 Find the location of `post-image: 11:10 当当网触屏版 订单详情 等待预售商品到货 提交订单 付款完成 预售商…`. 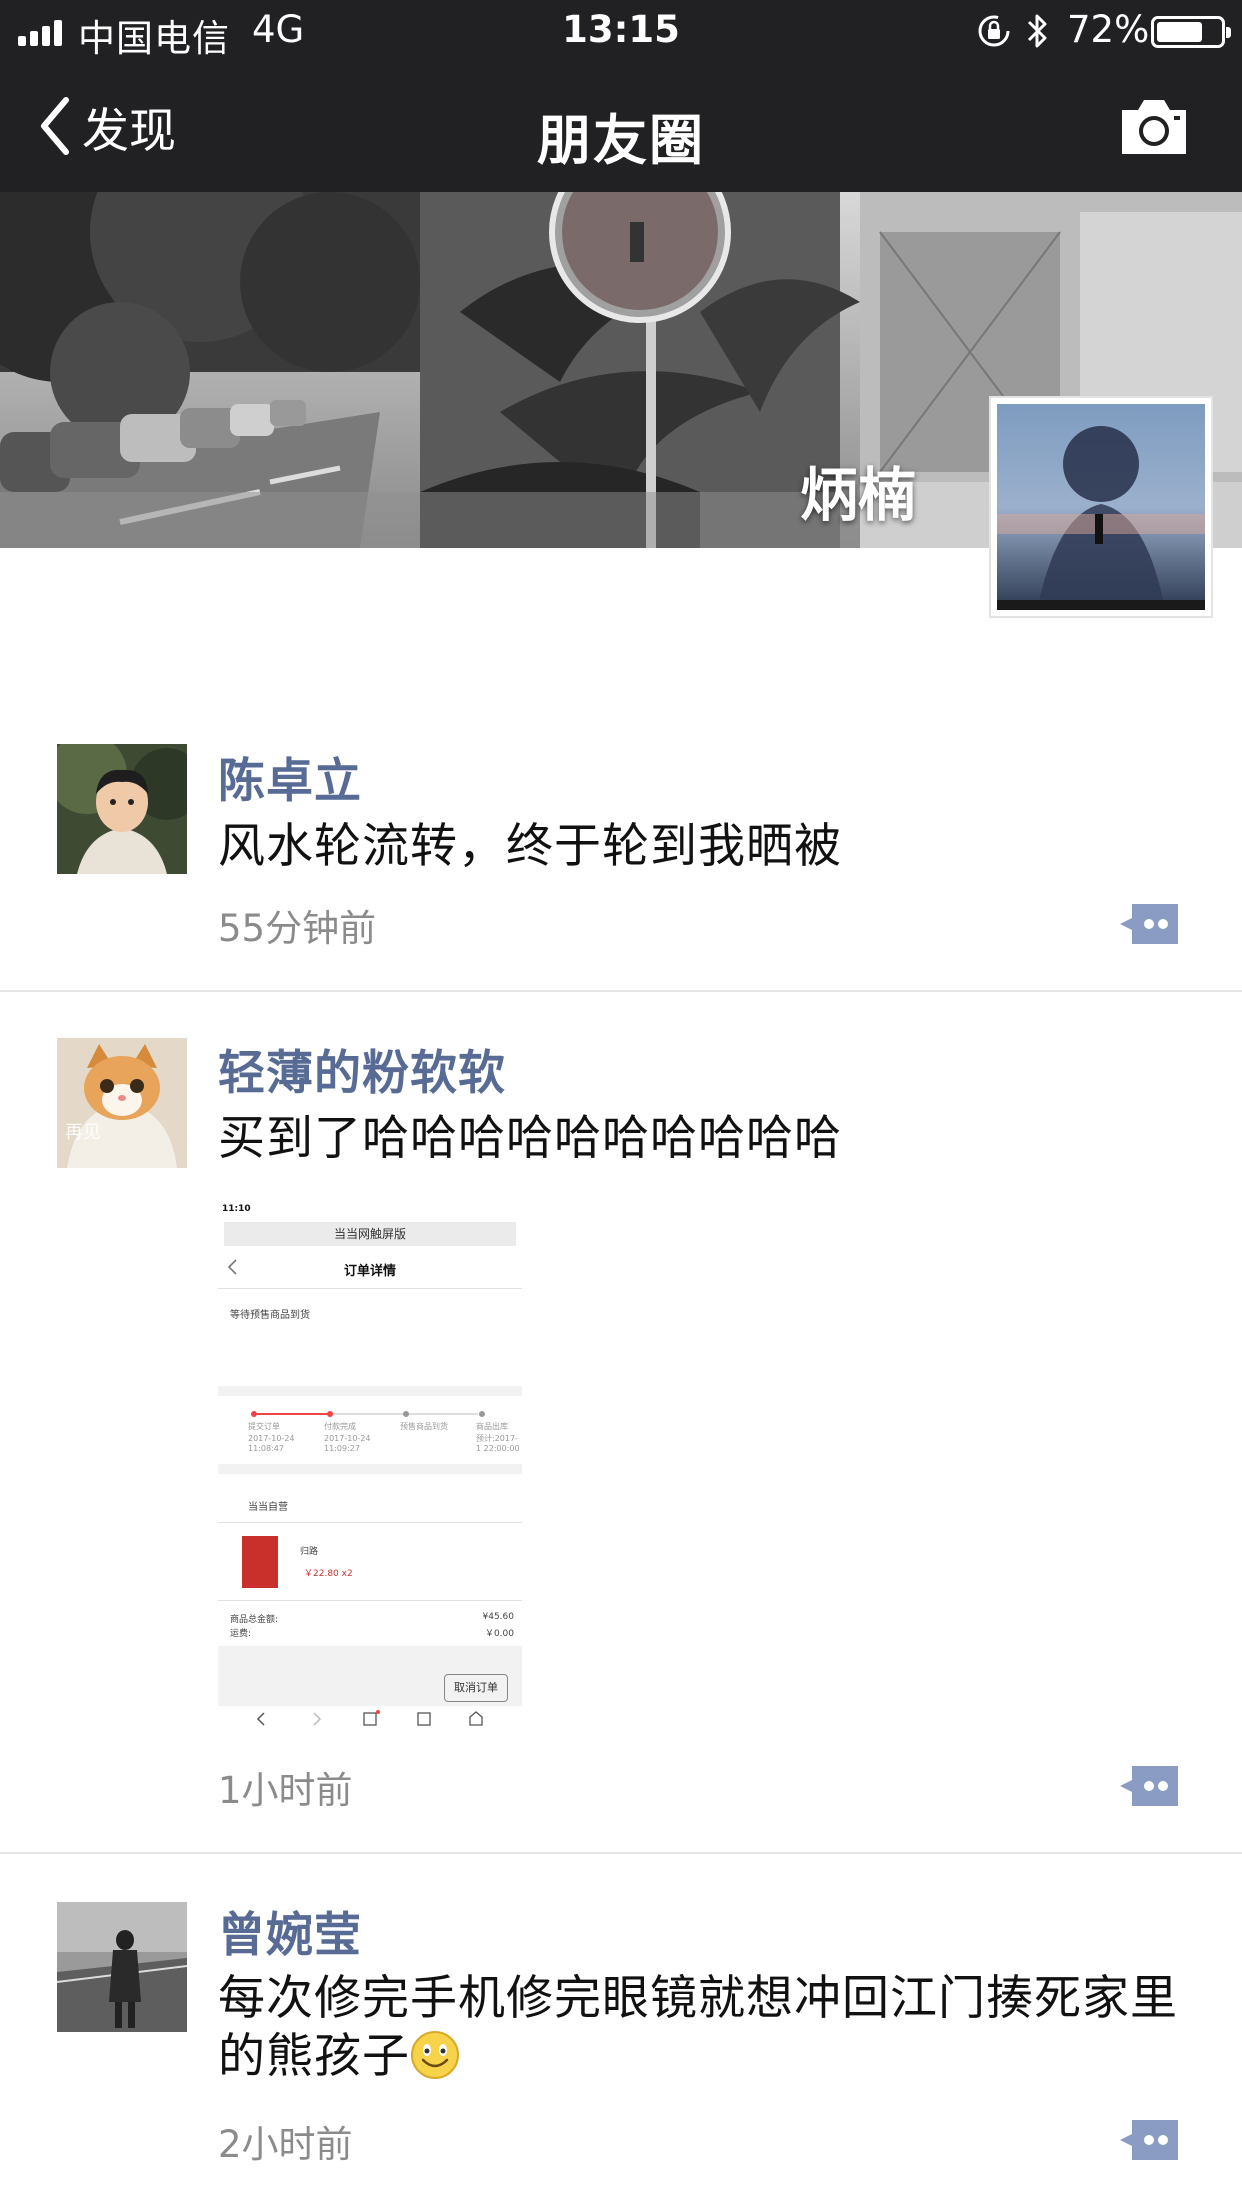

post-image: 11:10 当当网触屏版 订单详情 等待预售商品到货 提交订单 付款完成 预售商… is located at coordinates (370, 1467).